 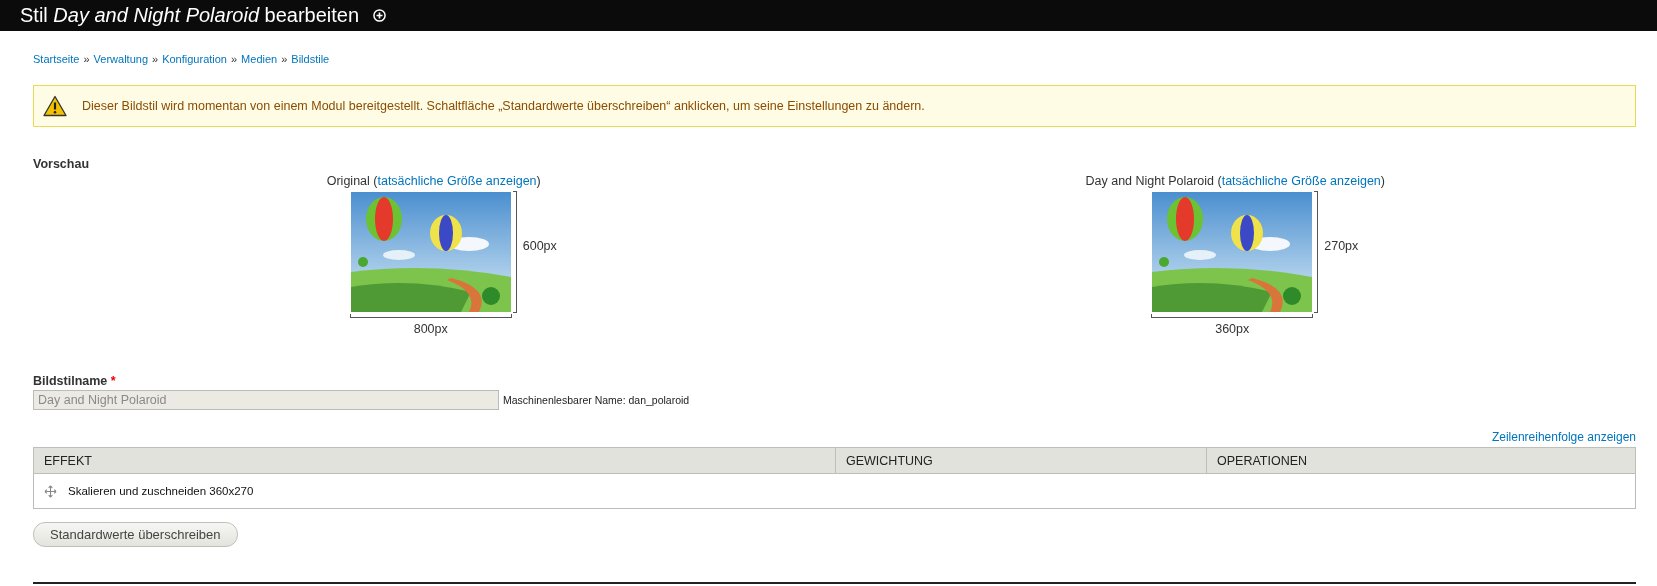 What do you see at coordinates (1232, 329) in the screenshot?
I see `width-label: 360px` at bounding box center [1232, 329].